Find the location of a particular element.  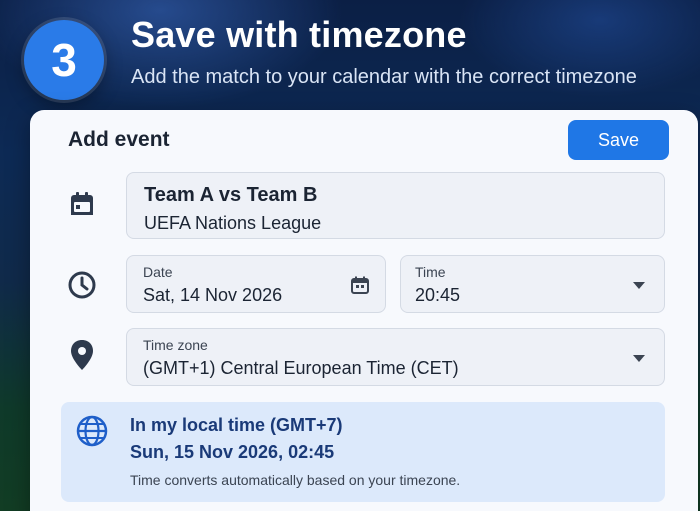

event-title-field: Team A vs Team B UEFA Nations League is located at coordinates (395, 205).